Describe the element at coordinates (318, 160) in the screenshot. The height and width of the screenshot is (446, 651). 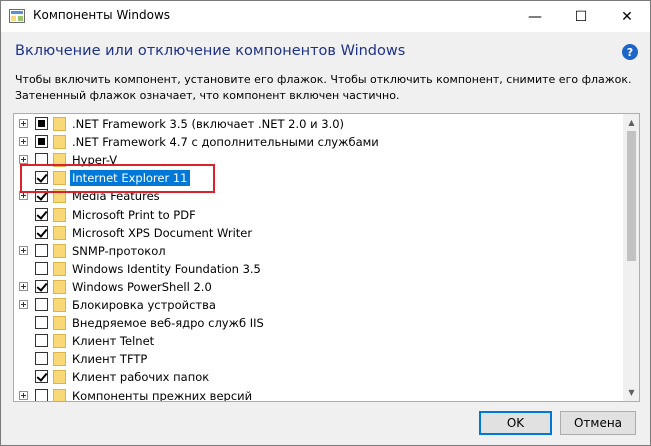
I see `feature-row: Hyper-V` at that location.